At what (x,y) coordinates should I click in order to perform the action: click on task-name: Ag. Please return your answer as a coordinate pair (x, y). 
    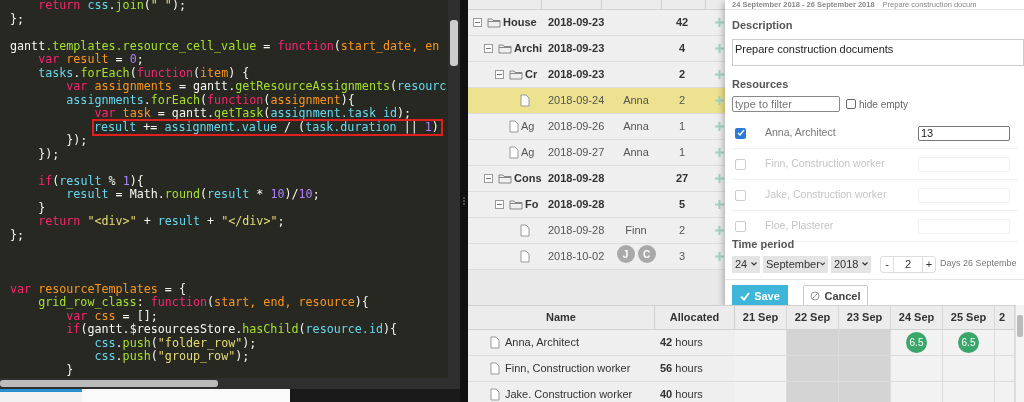
    Looking at the image, I should click on (528, 153).